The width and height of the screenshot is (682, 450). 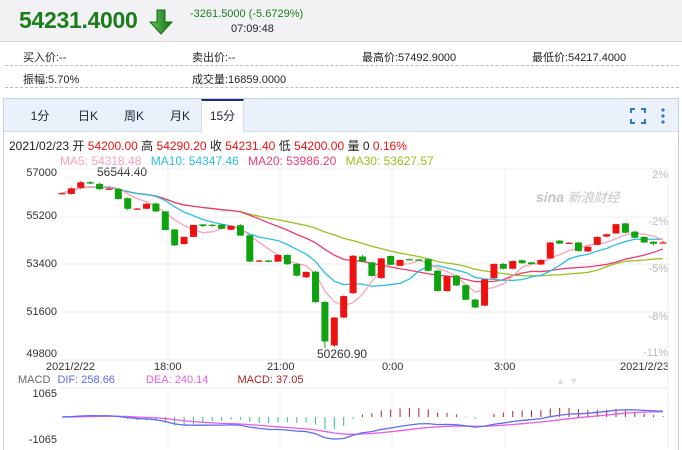 What do you see at coordinates (250, 146) in the screenshot?
I see `close-value: 54231.40` at bounding box center [250, 146].